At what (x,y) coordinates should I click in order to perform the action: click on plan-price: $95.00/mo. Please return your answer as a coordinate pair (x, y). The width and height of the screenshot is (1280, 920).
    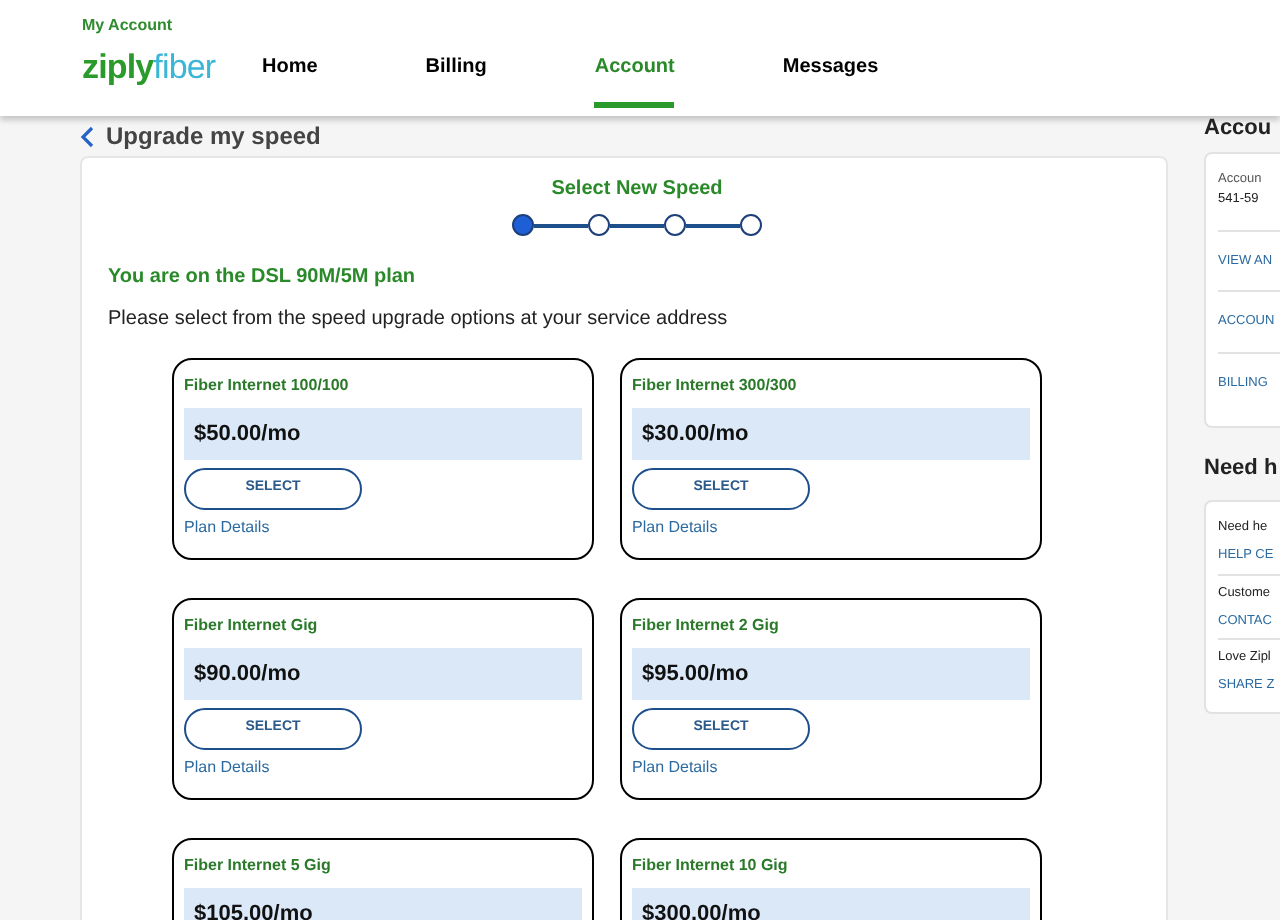
    Looking at the image, I should click on (695, 674).